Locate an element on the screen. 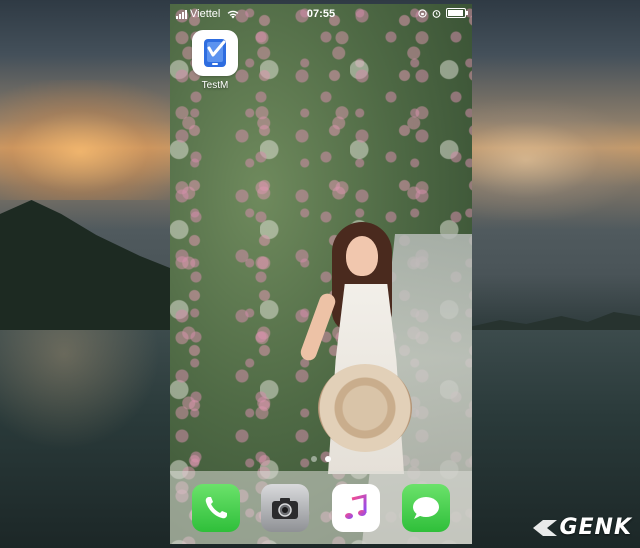 This screenshot has width=640, height=548. watermark-text: GENK is located at coordinates (595, 527).